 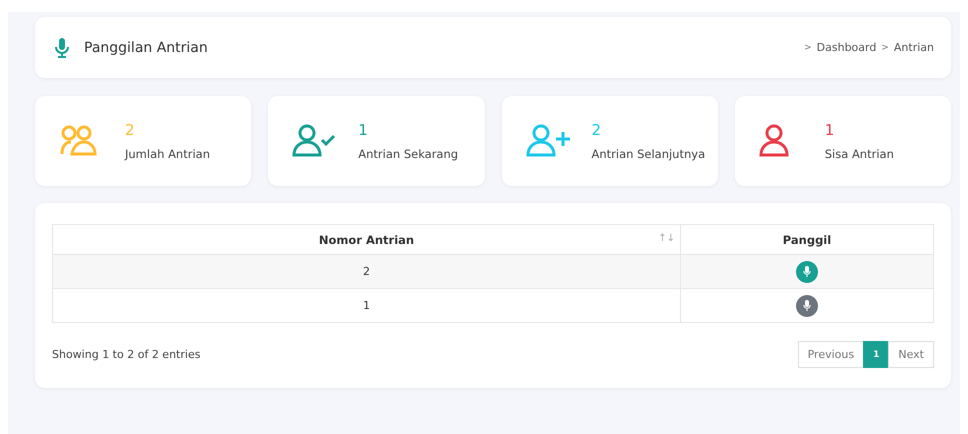 I want to click on table-cell: 2, so click(x=366, y=271).